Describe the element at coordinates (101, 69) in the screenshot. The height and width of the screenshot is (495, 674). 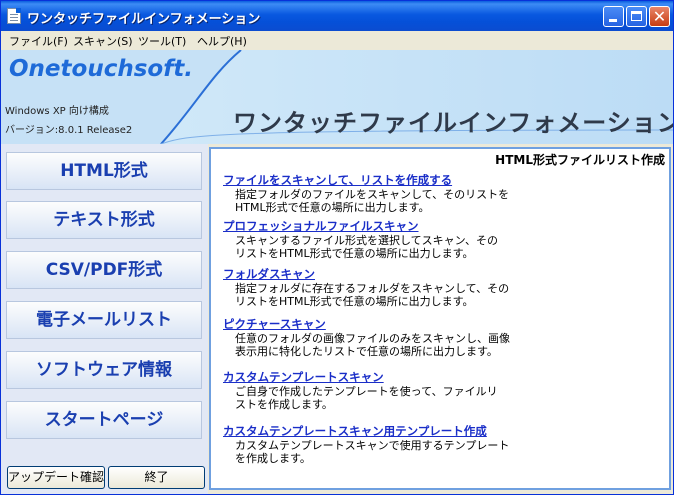
I see `brand-logo: Onetouchsoft.` at that location.